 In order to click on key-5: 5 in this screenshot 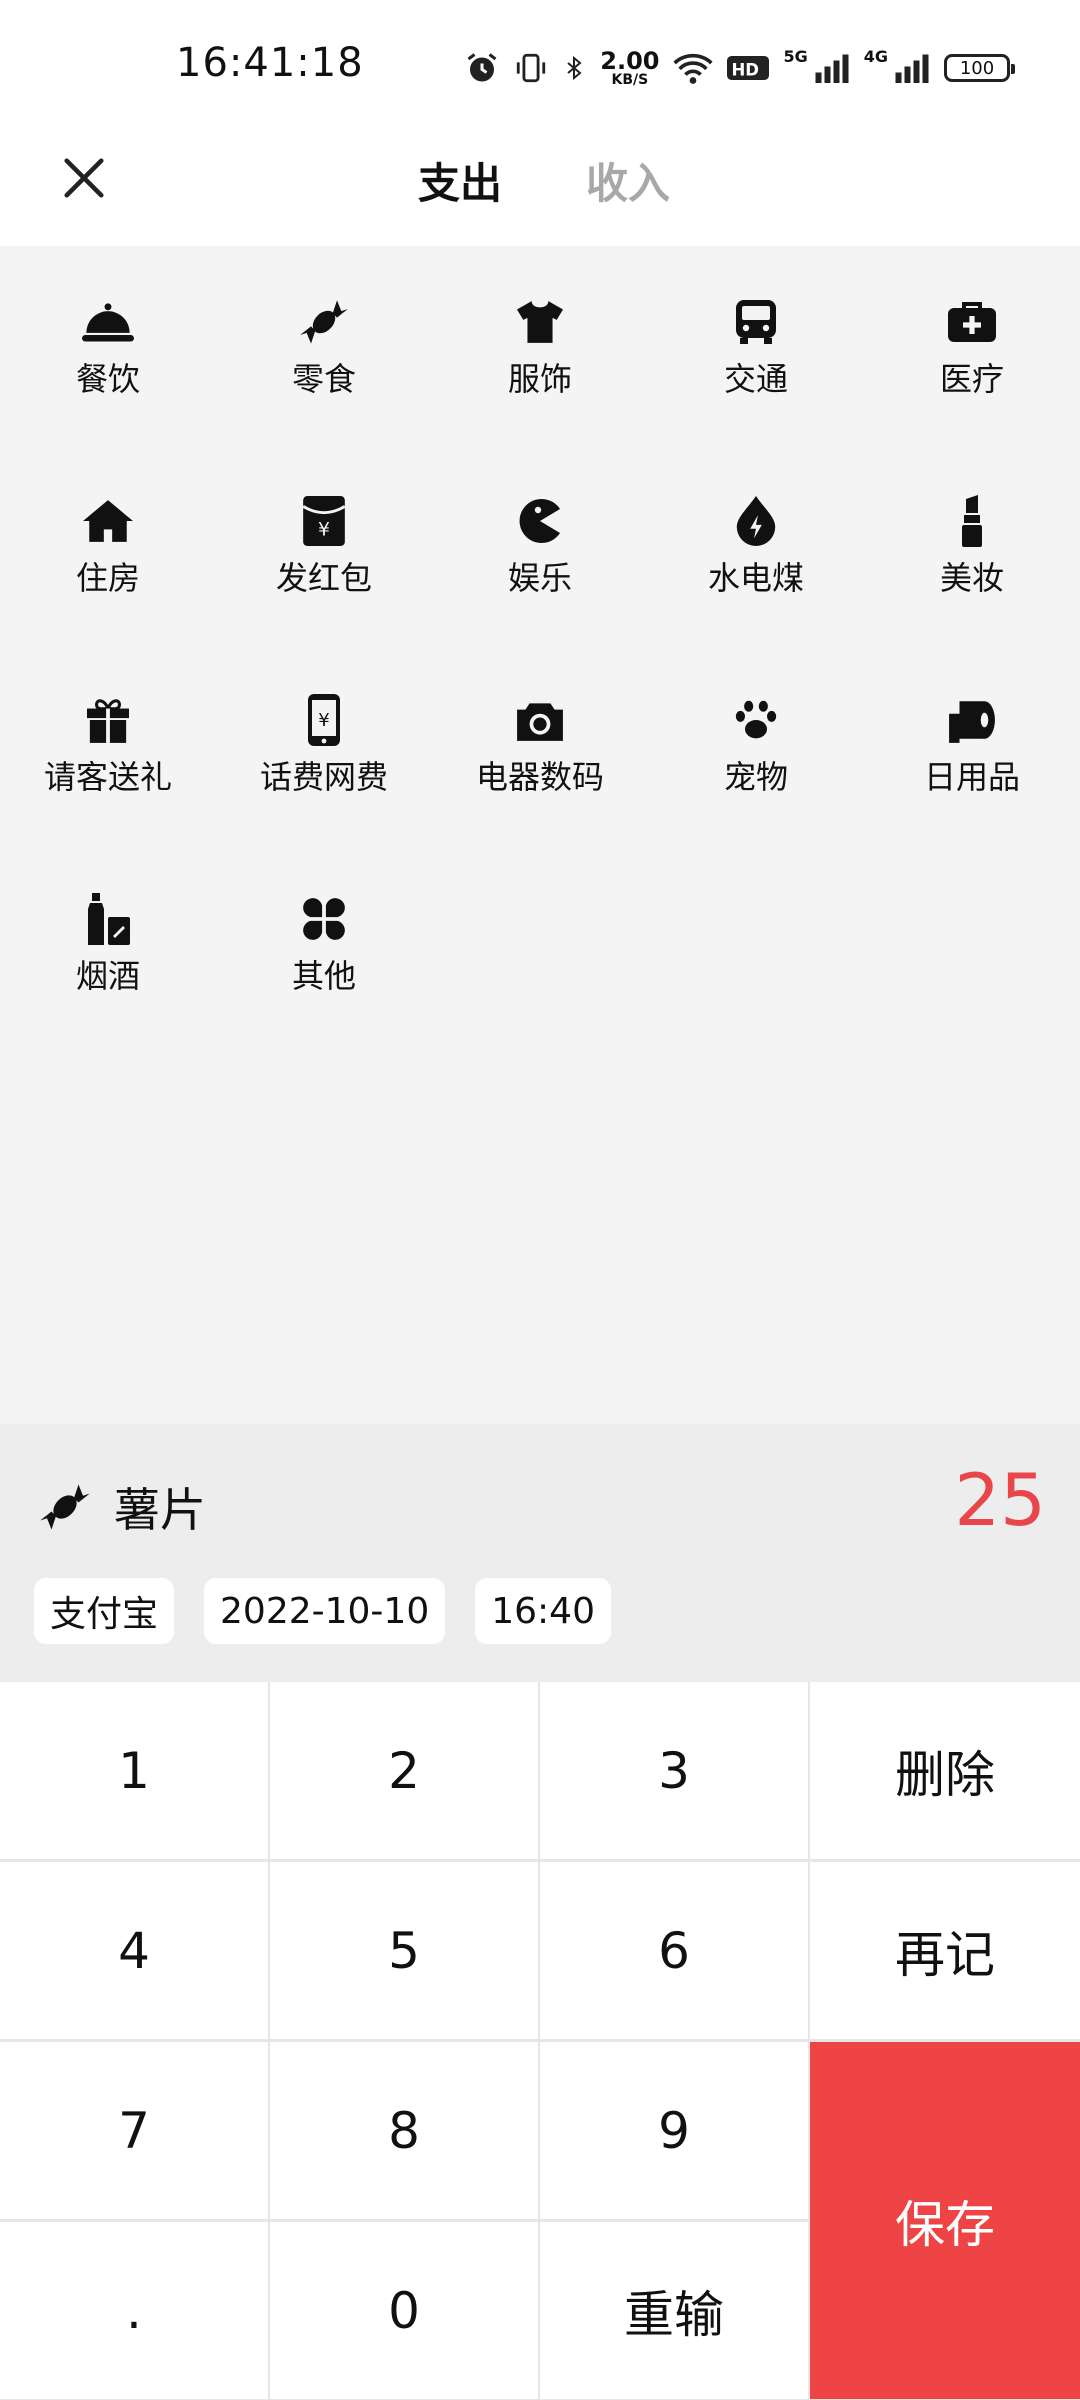, I will do `click(404, 1950)`.